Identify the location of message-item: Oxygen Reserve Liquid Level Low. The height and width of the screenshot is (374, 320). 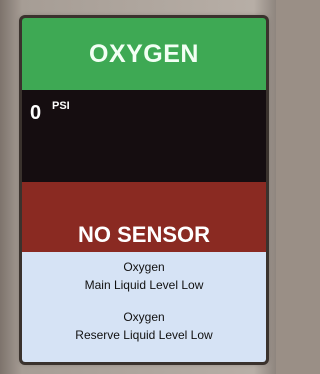
(144, 326).